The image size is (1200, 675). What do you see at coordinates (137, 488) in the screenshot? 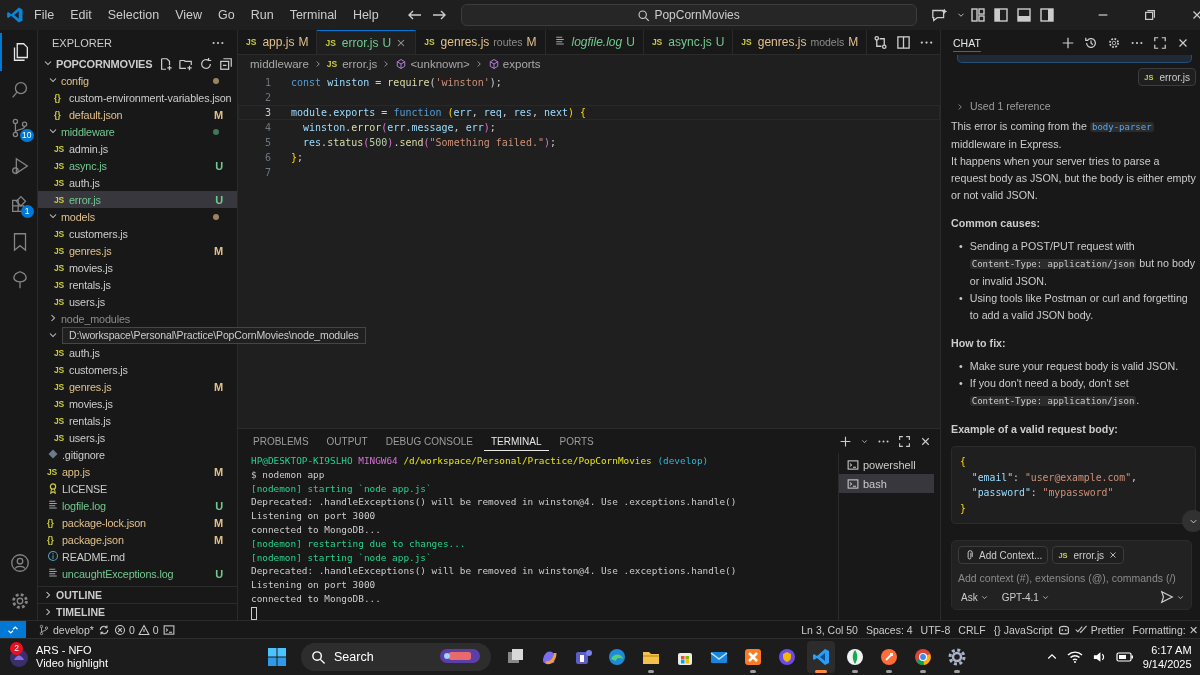
I see `tree-item: LICENSE` at bounding box center [137, 488].